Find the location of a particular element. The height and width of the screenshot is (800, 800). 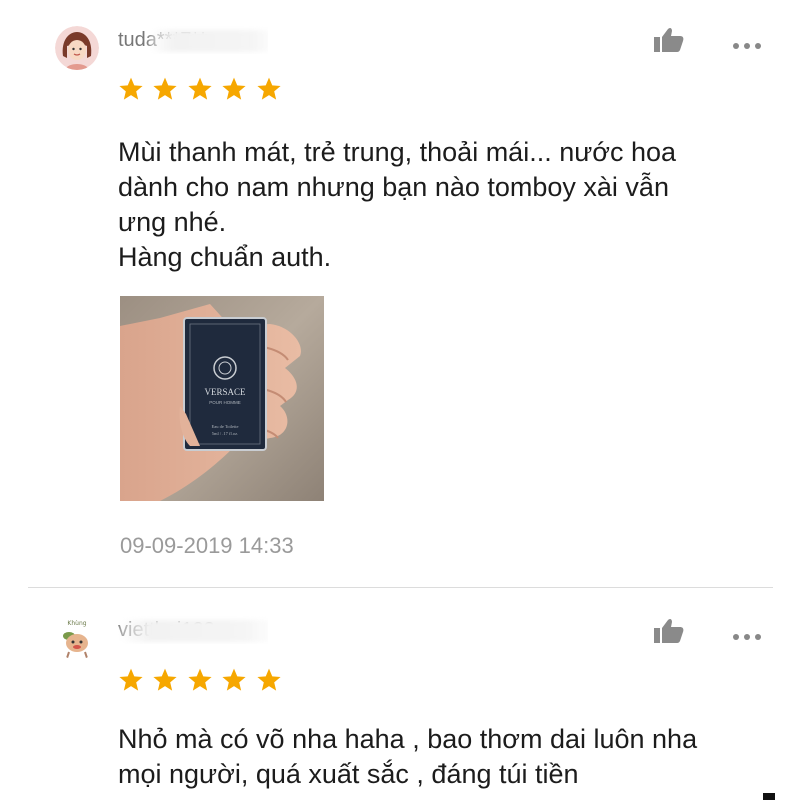

review-text-line: ưng nhé. is located at coordinates (172, 222).